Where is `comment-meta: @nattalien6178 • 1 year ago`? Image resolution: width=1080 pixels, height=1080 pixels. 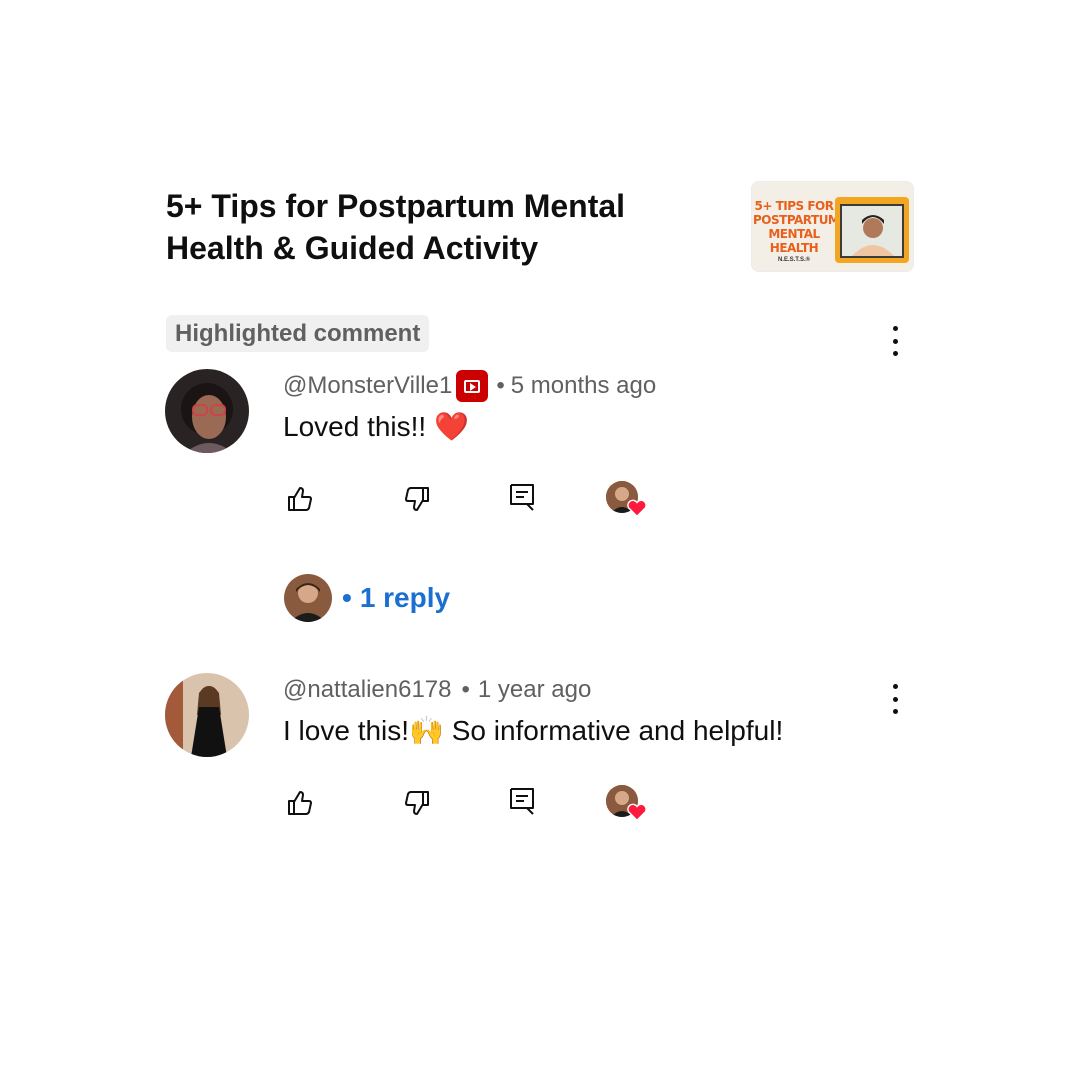
comment-meta: @nattalien6178 • 1 year ago is located at coordinates (437, 690).